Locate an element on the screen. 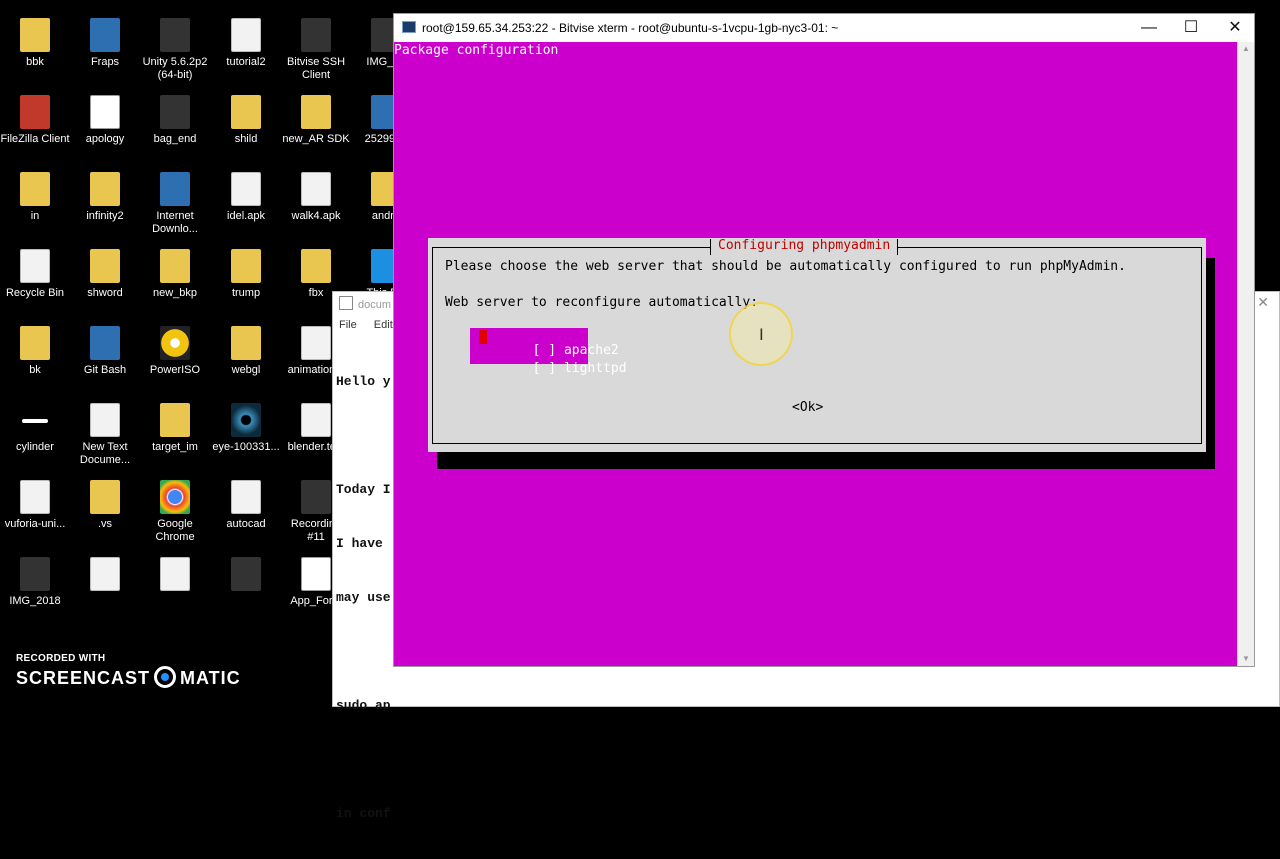 The width and height of the screenshot is (1280, 859). desktop-icon-label: bk is located at coordinates (35, 370).